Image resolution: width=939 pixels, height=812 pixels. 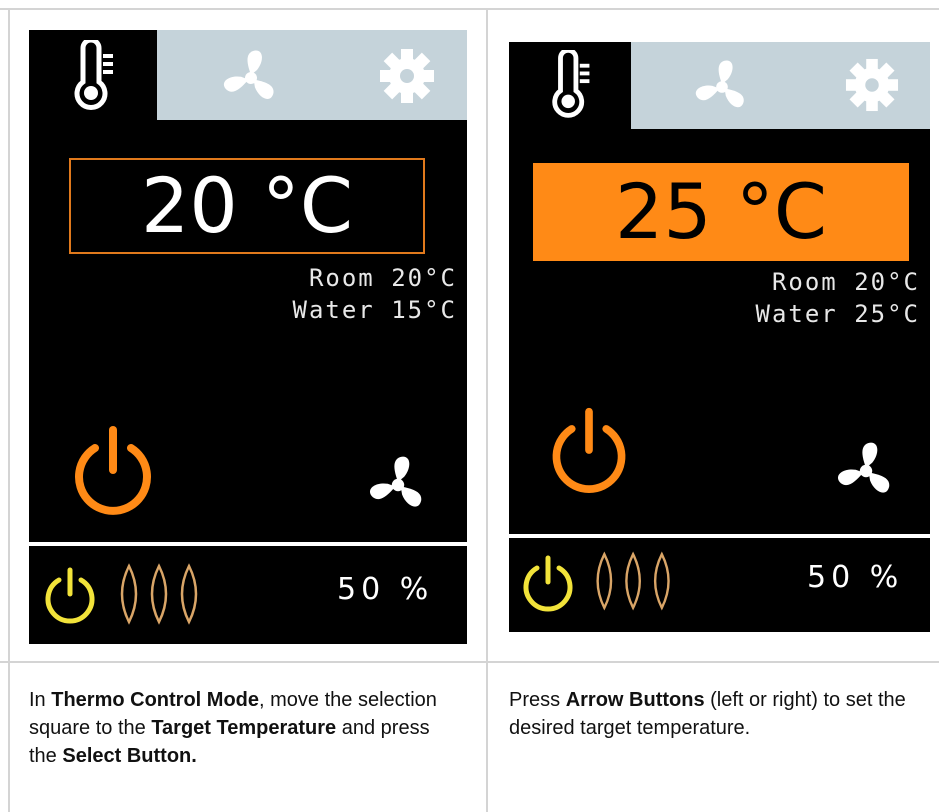 What do you see at coordinates (244, 728) in the screenshot?
I see `caption-bold-text: Target Temperature` at bounding box center [244, 728].